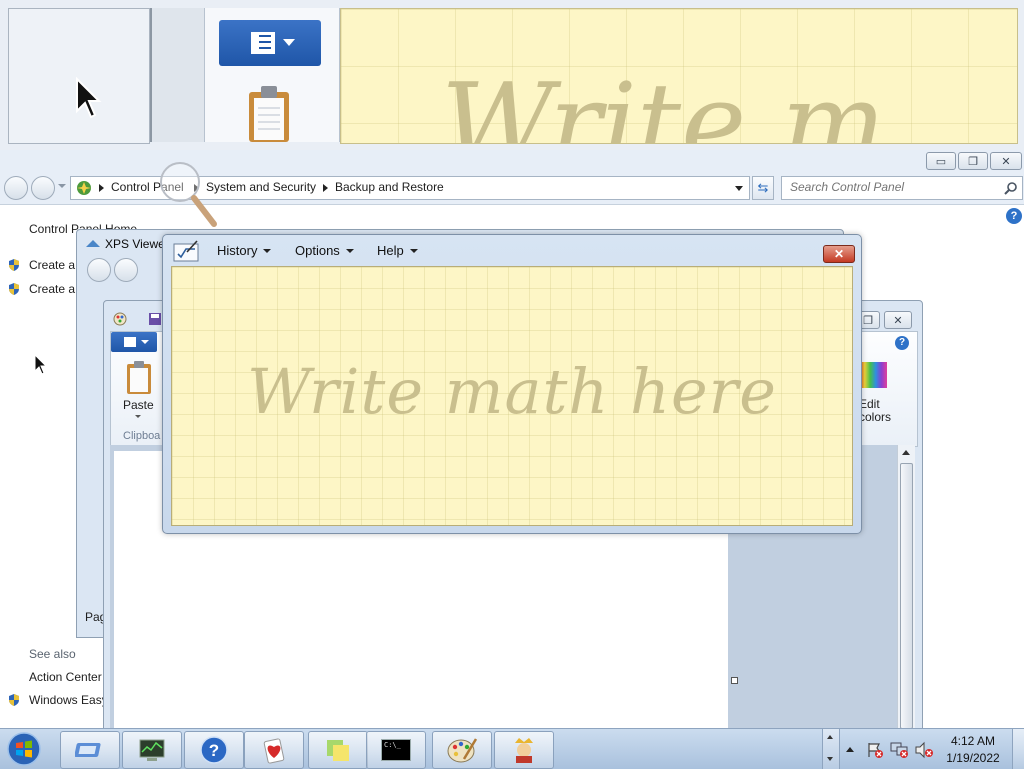 This screenshot has height=769, width=1024. I want to click on edit-colors-icon, so click(873, 375).